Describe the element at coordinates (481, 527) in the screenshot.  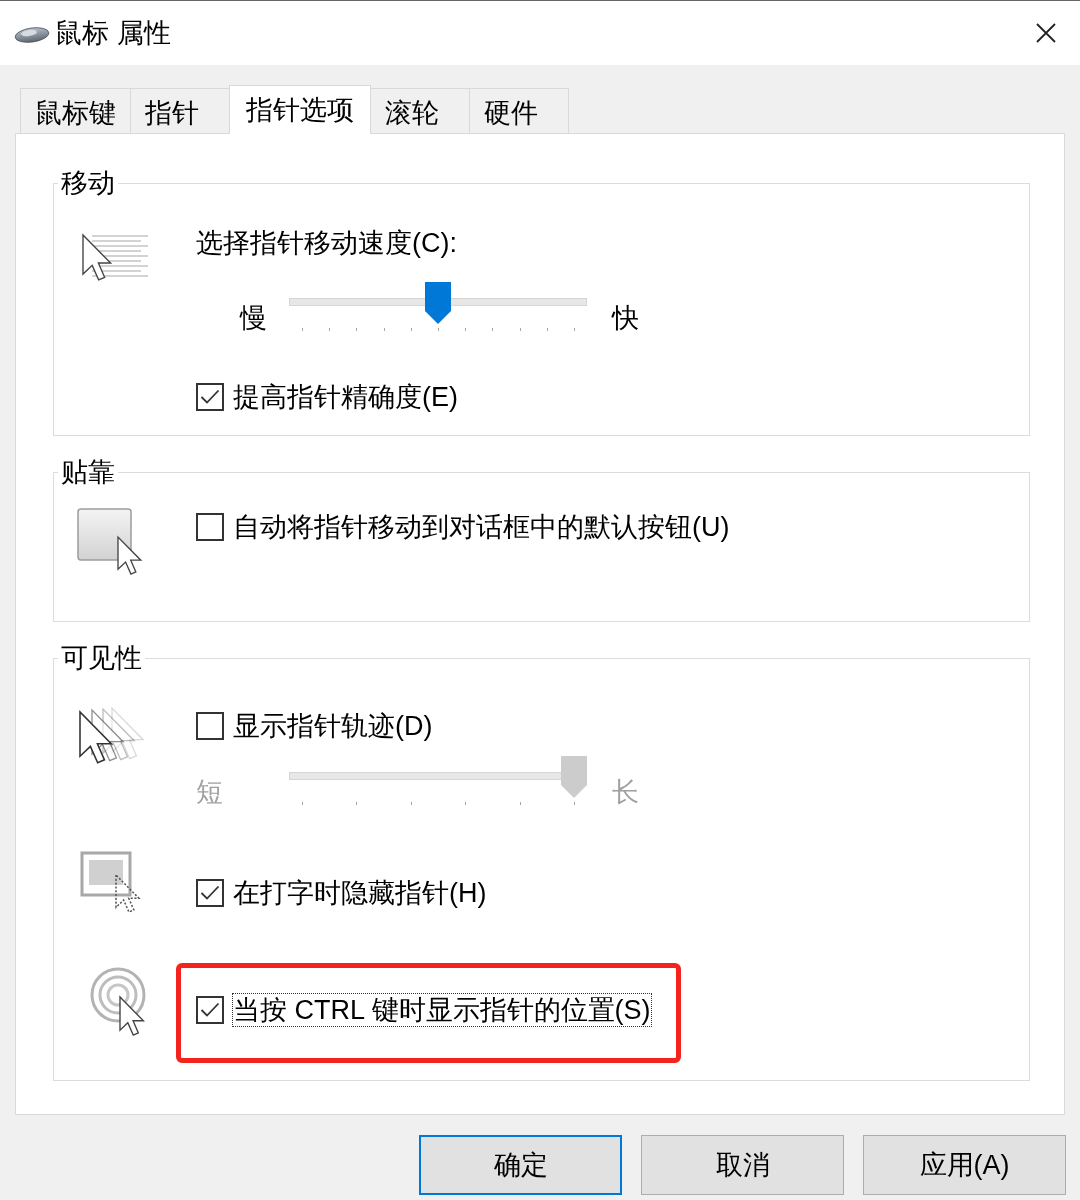
I see `checkbox-label: 自动将指针移动到对话框中的默认按钮(U)` at that location.